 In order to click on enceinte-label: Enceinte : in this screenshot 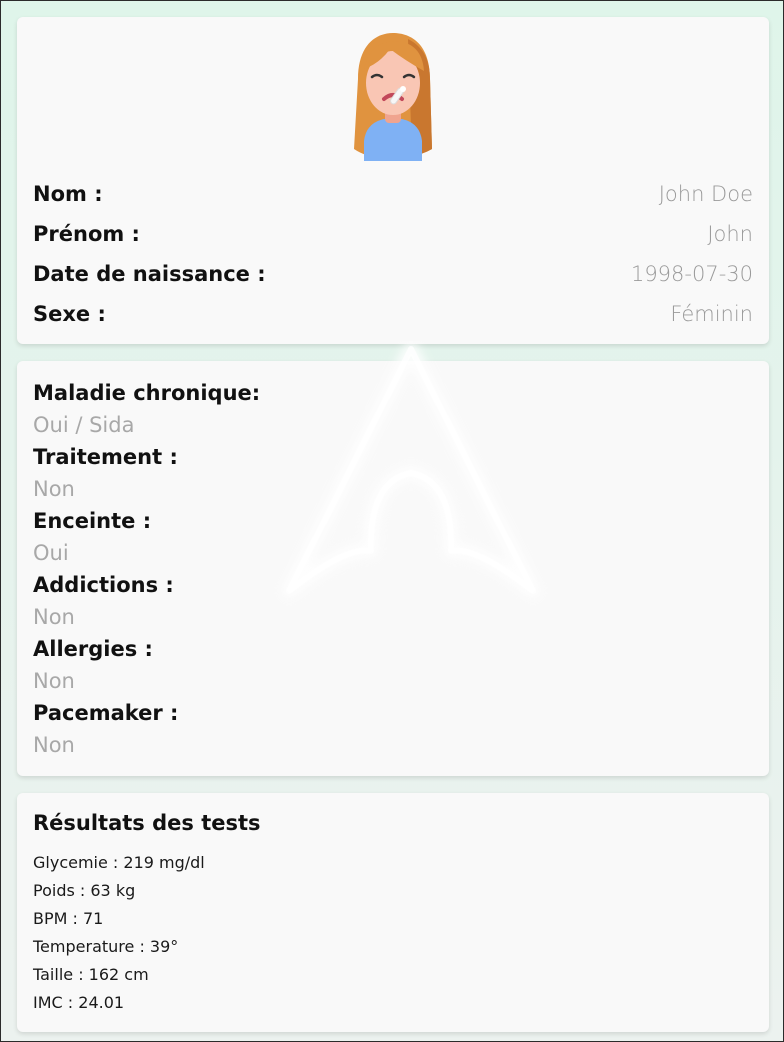, I will do `click(92, 521)`.